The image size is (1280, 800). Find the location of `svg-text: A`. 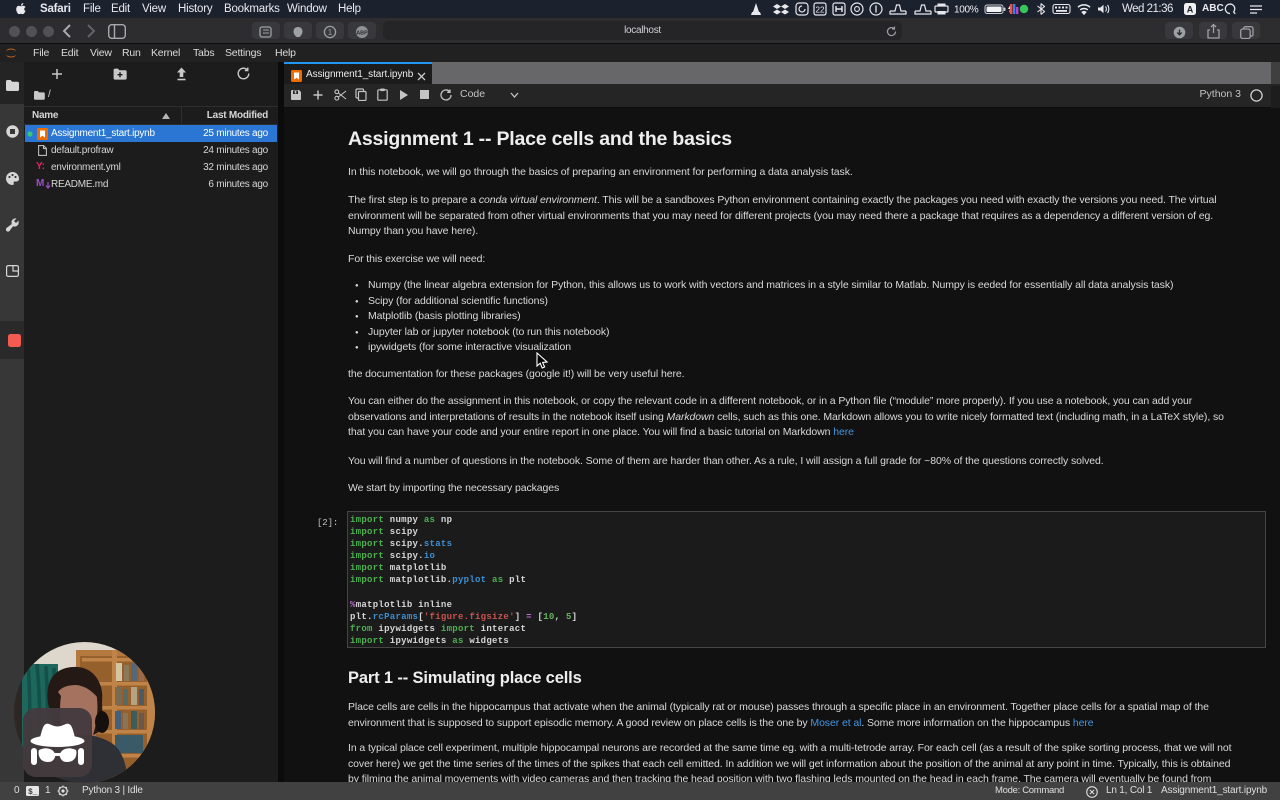

svg-text: A is located at coordinates (1190, 10).